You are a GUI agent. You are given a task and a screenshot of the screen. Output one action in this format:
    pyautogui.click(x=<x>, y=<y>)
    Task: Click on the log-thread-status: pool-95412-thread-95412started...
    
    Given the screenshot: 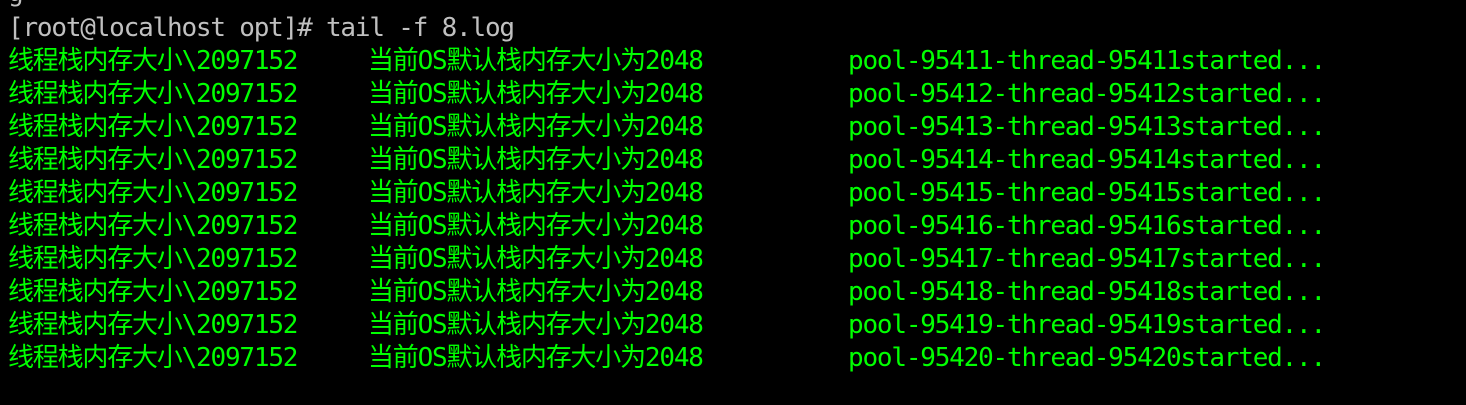 What is the action you would take?
    pyautogui.click(x=1087, y=94)
    